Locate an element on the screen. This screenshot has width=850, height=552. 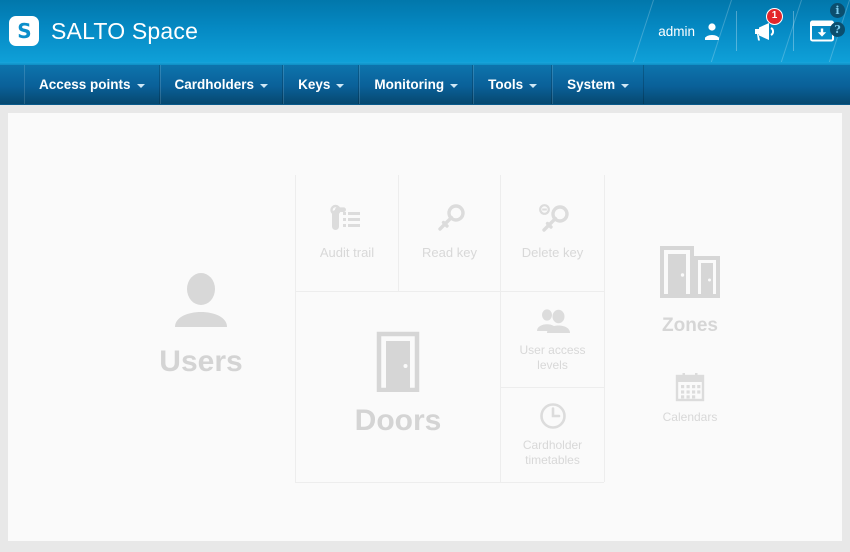
tile-cardholder-timetables: Cardholder timetables is located at coordinates (552, 435).